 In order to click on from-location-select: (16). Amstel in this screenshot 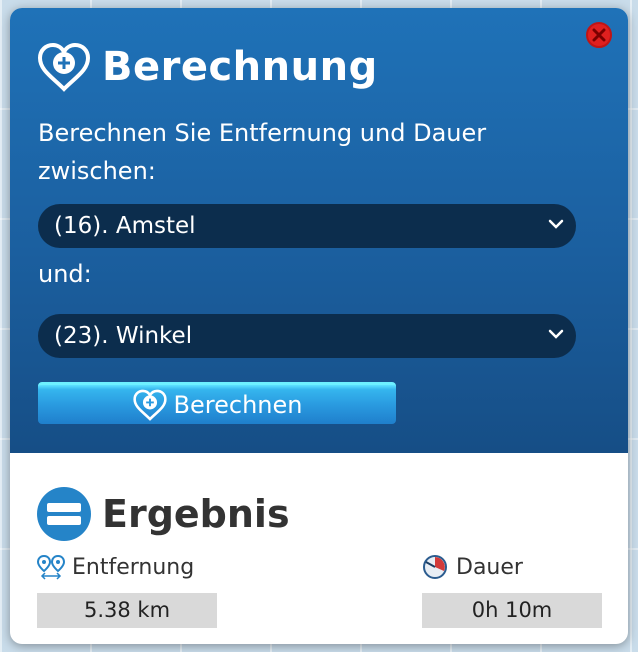, I will do `click(307, 226)`.